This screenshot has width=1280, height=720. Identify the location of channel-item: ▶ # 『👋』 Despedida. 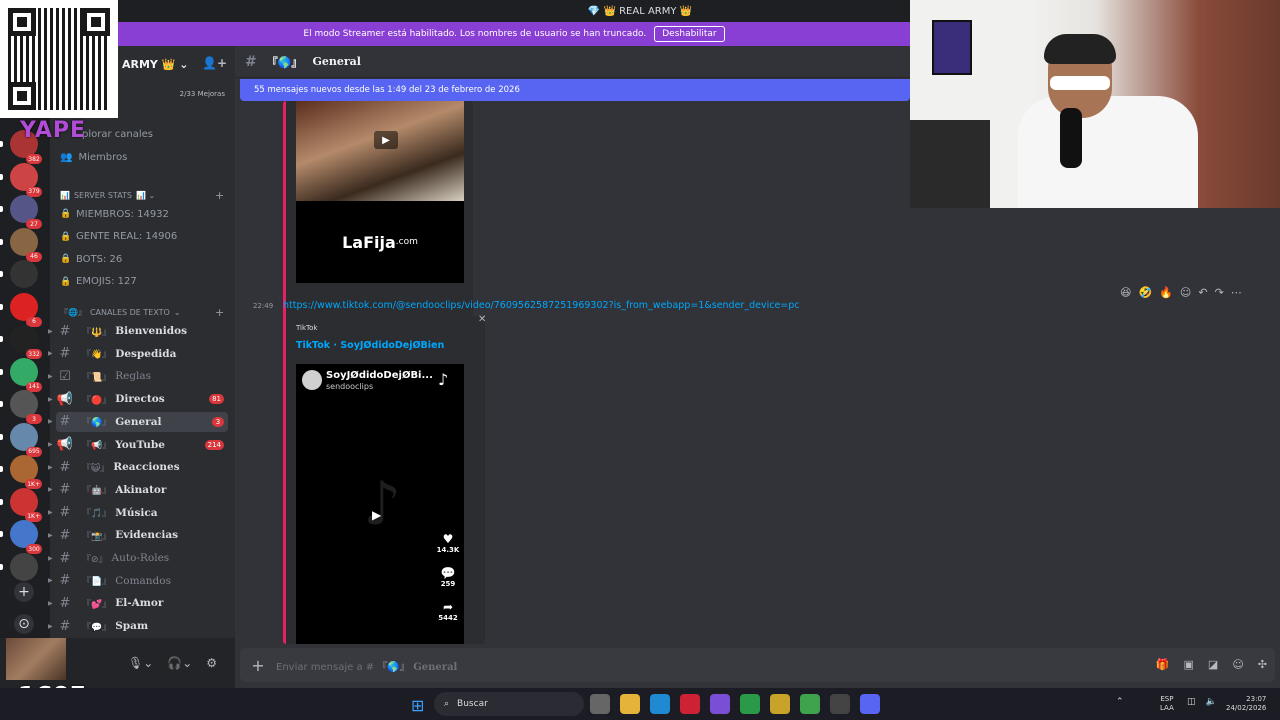
(138, 354).